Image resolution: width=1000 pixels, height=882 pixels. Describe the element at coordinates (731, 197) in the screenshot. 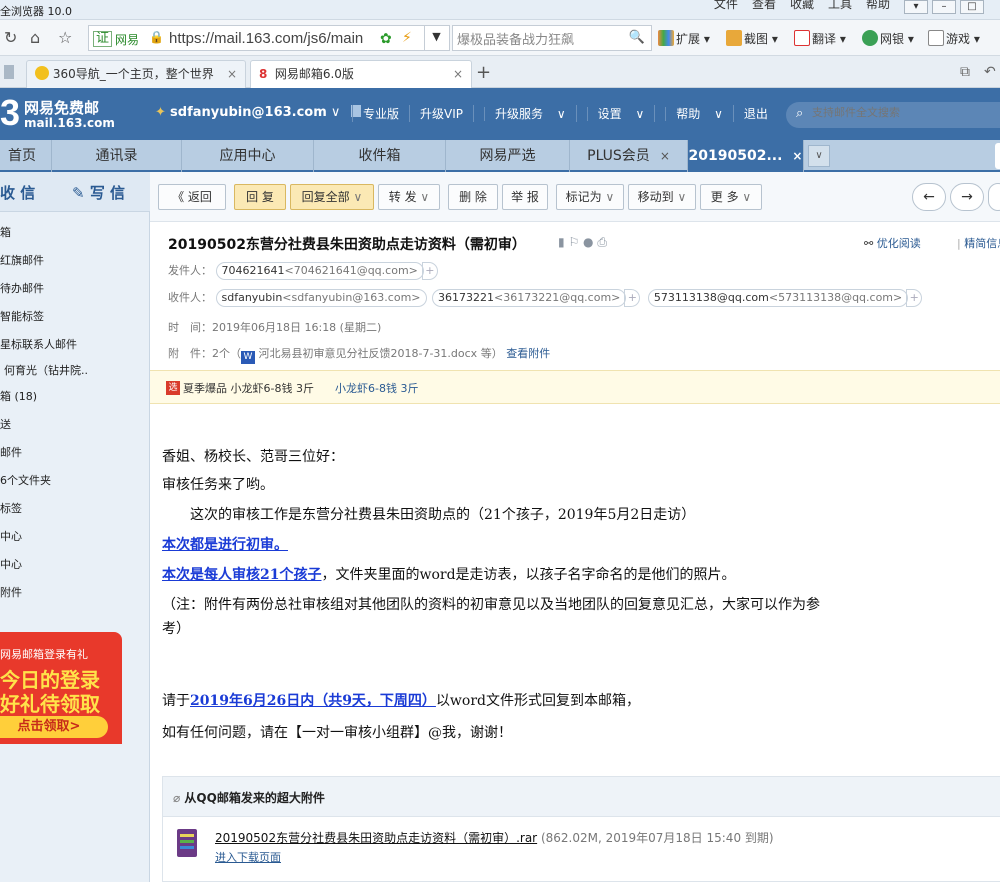

I see `more-button: 更 多 ∨` at that location.